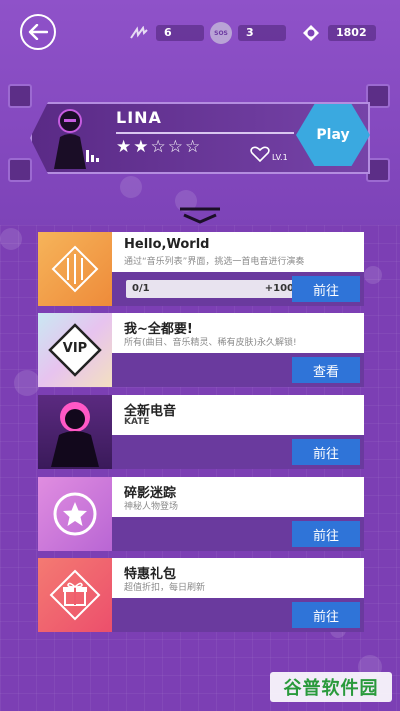  I want to click on watermark-logo: 谷普软件园, so click(331, 687).